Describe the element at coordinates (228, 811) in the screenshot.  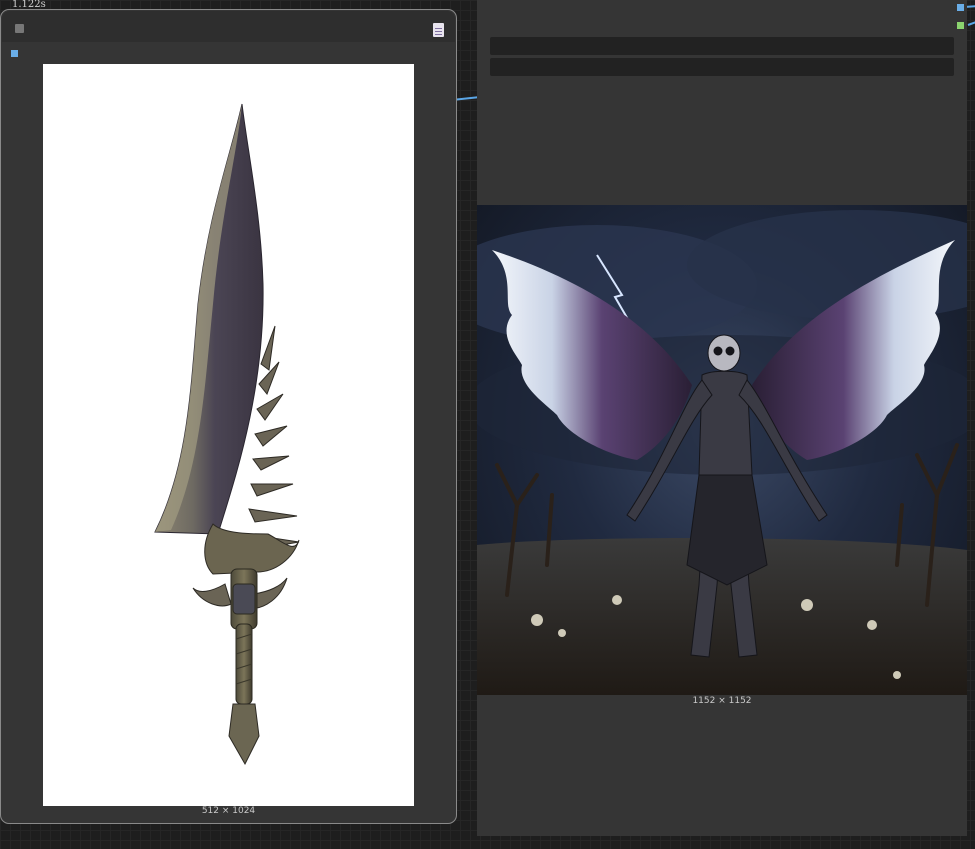
I see `image-dimensions-label: 512 × 1024` at that location.